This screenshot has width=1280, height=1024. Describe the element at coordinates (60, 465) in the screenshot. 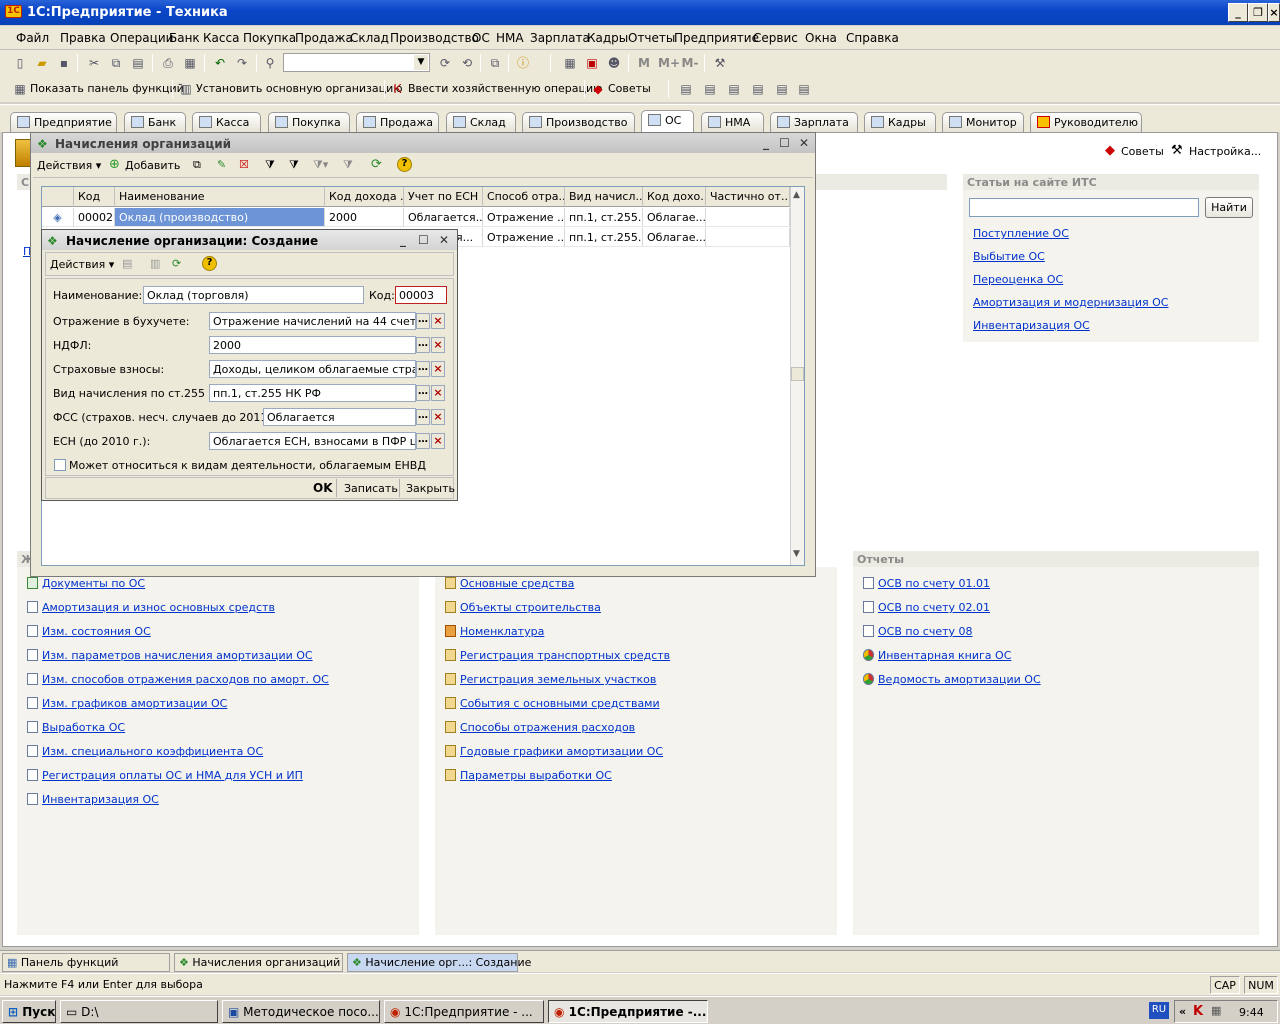

I see `envd-checkbox` at that location.